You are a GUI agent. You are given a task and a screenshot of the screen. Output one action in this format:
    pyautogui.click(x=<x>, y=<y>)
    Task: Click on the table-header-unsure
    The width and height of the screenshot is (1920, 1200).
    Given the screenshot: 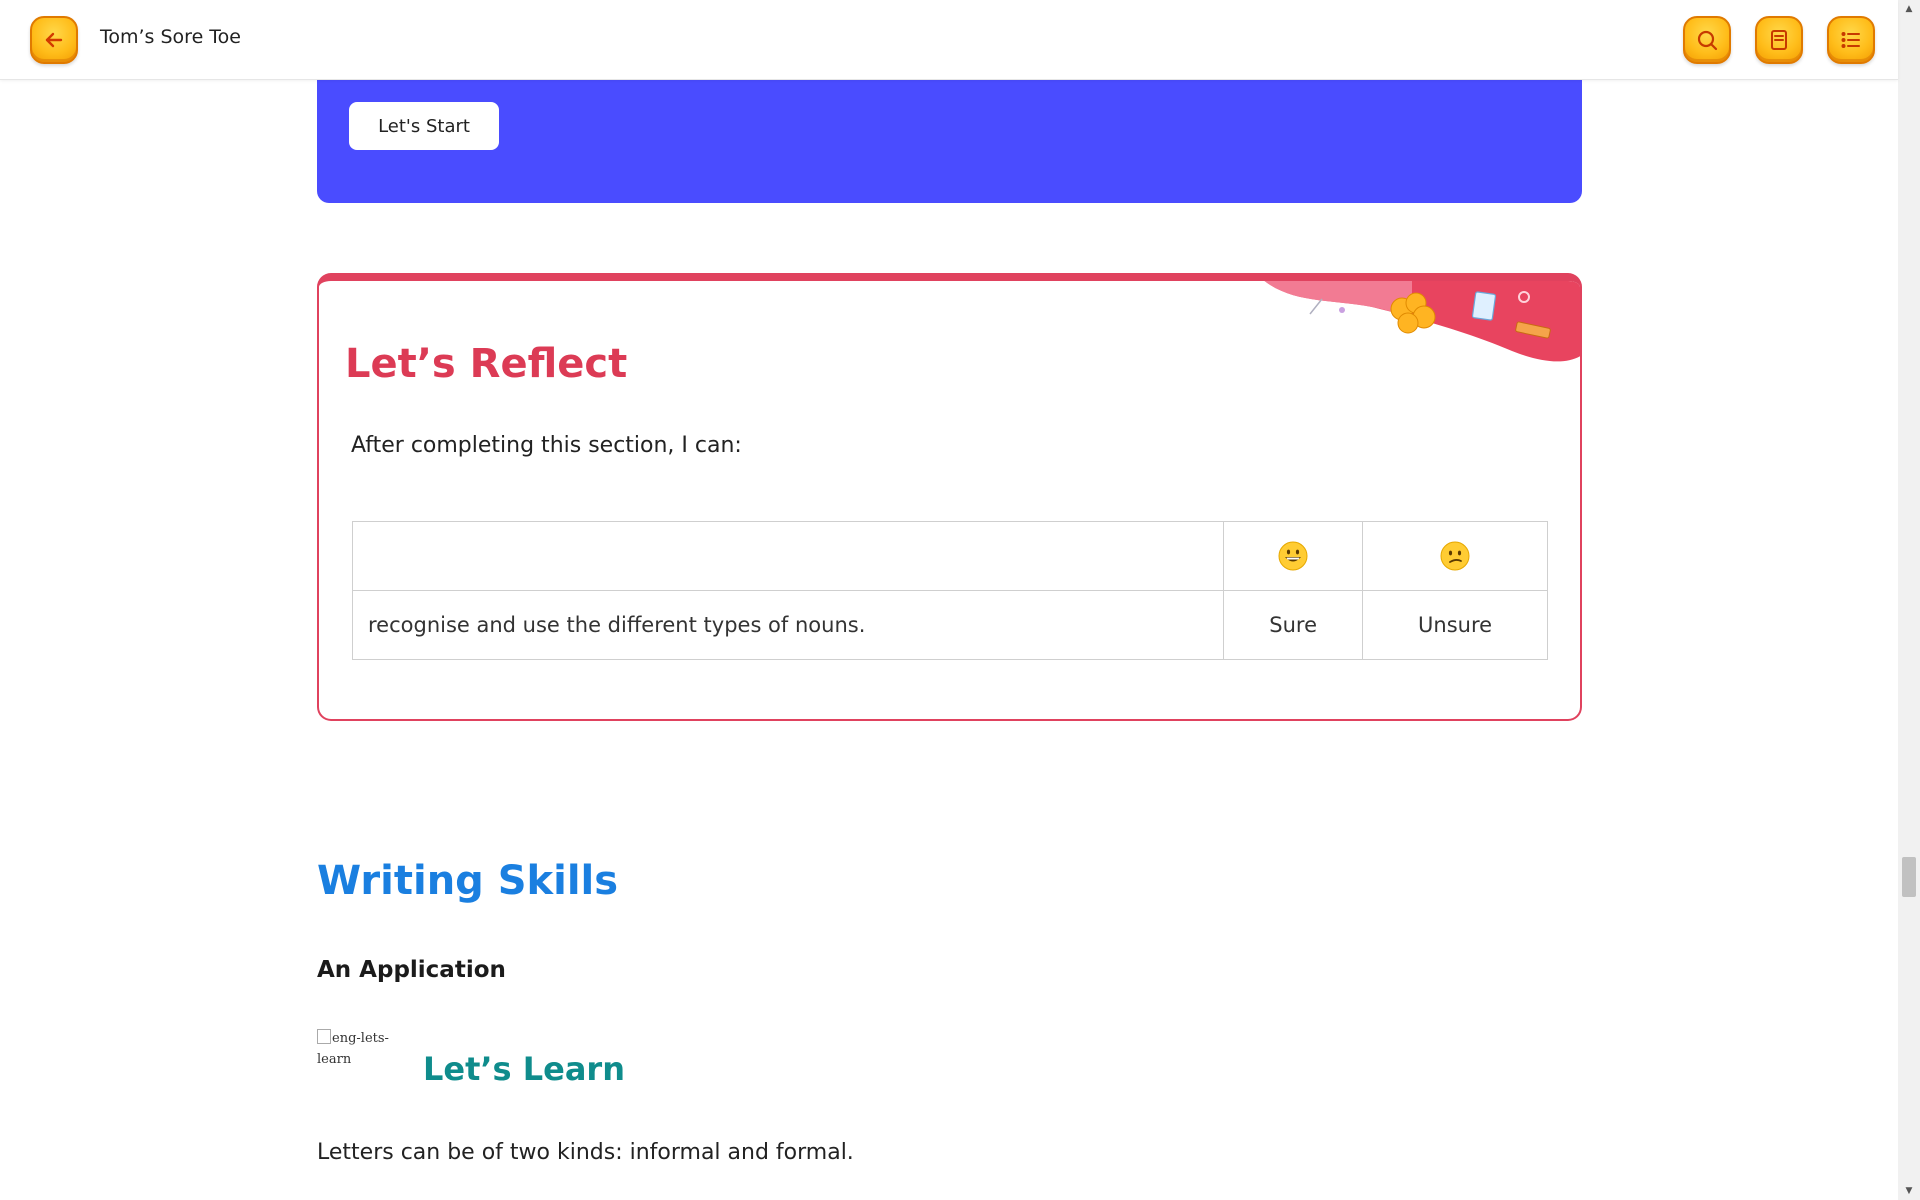 What is the action you would take?
    pyautogui.click(x=1455, y=556)
    